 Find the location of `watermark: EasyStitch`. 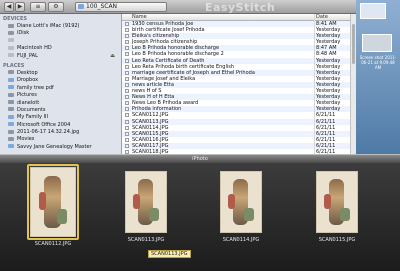

watermark: EasyStitch is located at coordinates (240, 7).